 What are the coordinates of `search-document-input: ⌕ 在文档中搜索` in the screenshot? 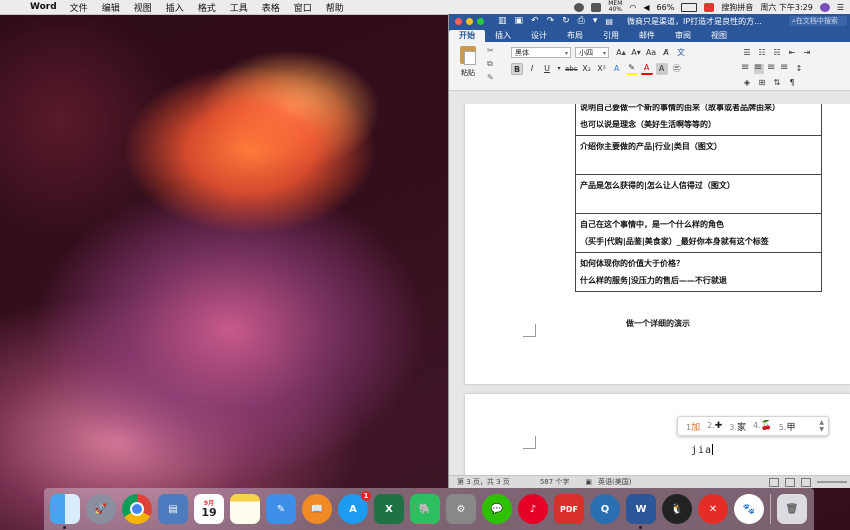 It's located at (818, 21).